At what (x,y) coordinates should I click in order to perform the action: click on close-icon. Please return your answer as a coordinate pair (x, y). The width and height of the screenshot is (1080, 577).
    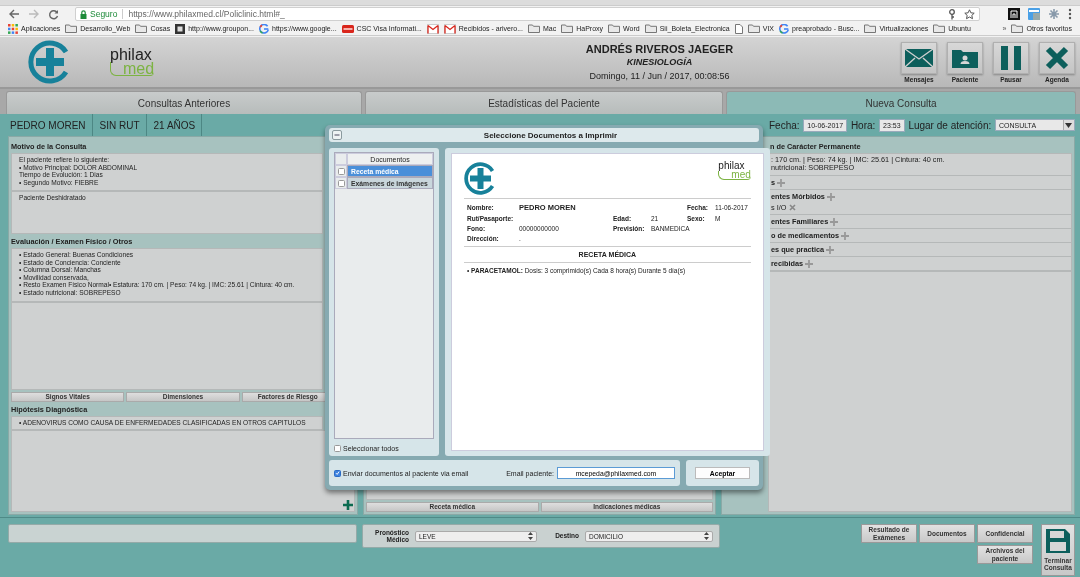
    Looking at the image, I should click on (1057, 57).